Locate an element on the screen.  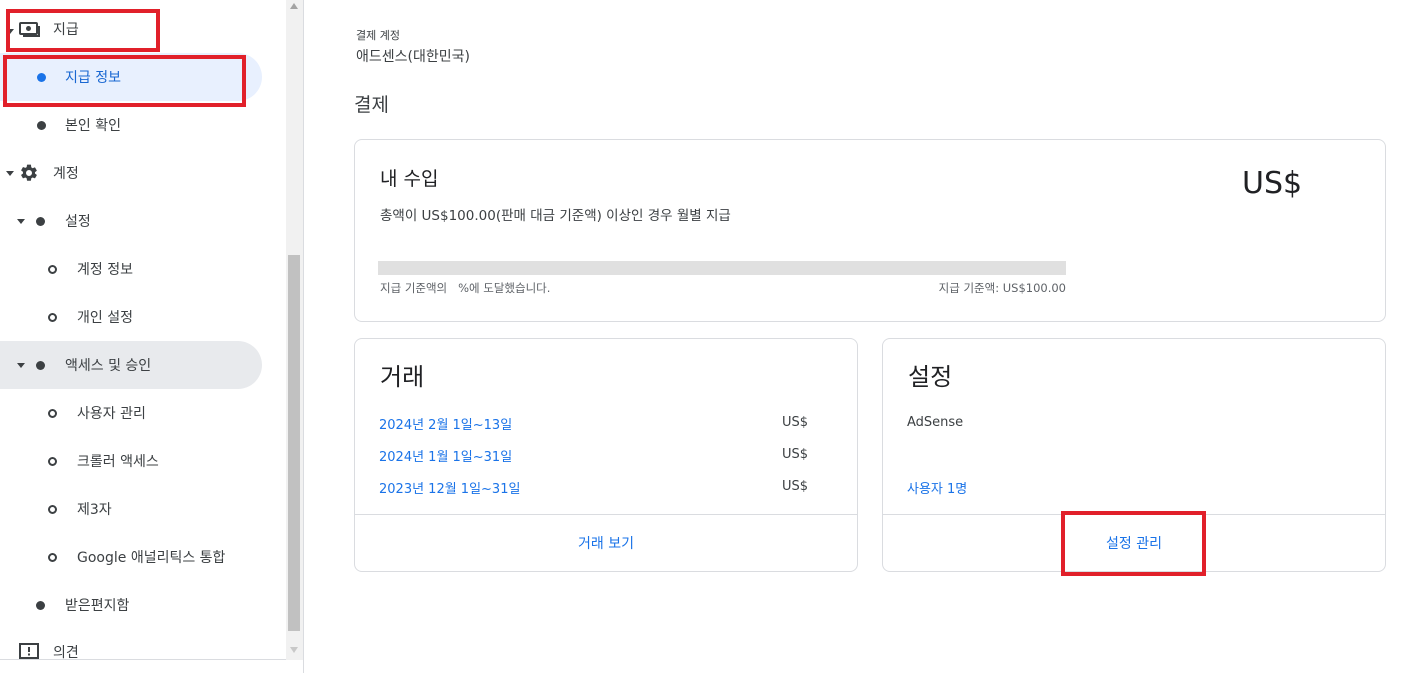
feedback-icon is located at coordinates (29, 654).